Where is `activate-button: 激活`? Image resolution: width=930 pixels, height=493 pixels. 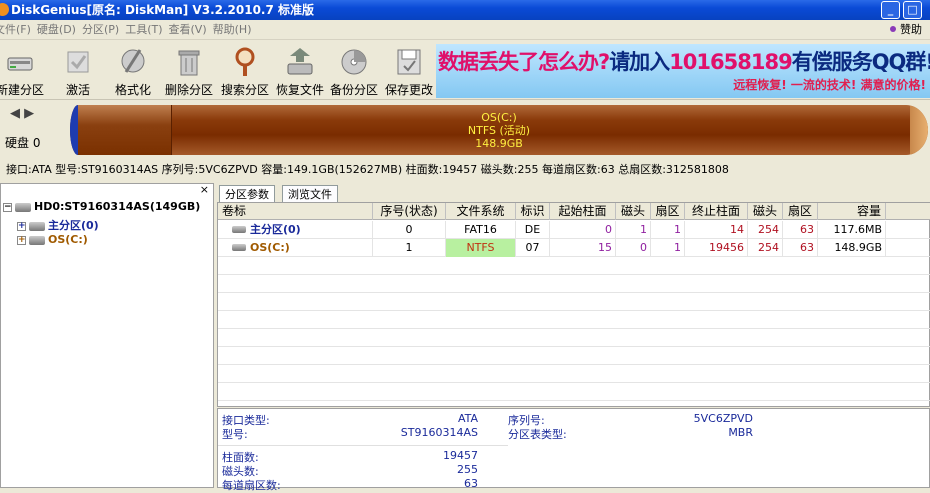 activate-button: 激活 is located at coordinates (78, 71).